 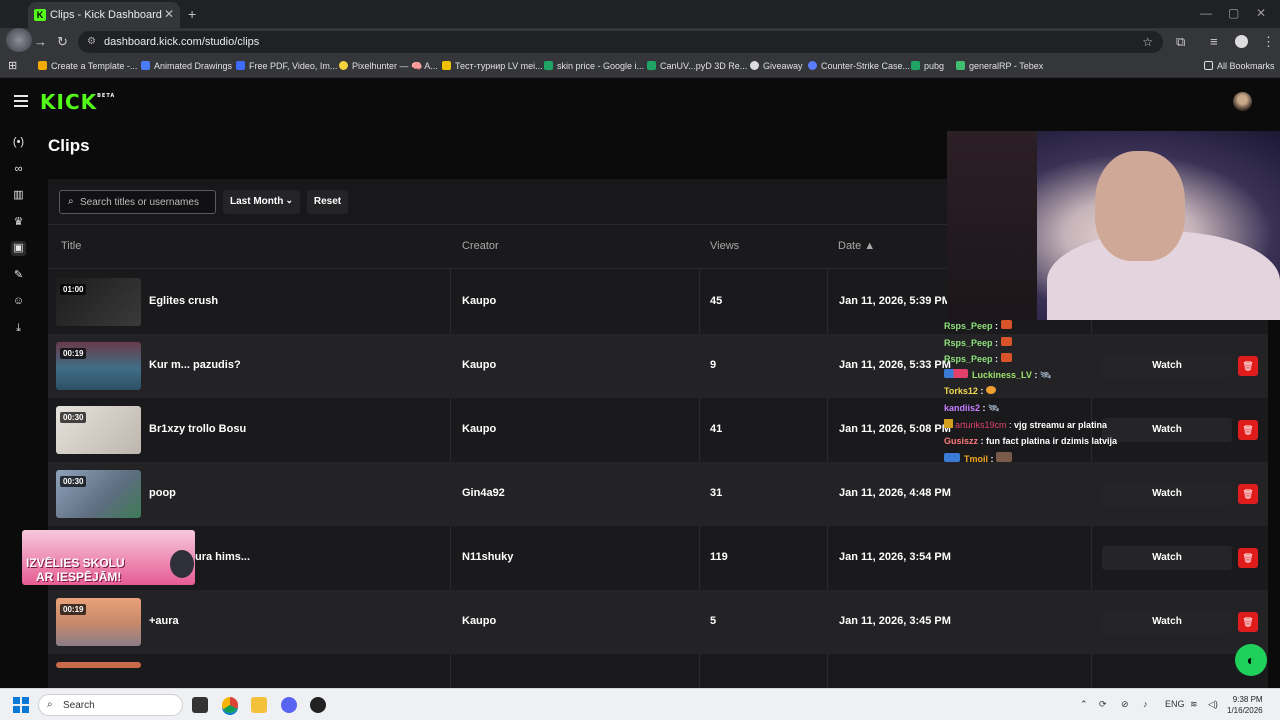 What do you see at coordinates (970, 391) in the screenshot?
I see `chat-message: Torks12 :` at bounding box center [970, 391].